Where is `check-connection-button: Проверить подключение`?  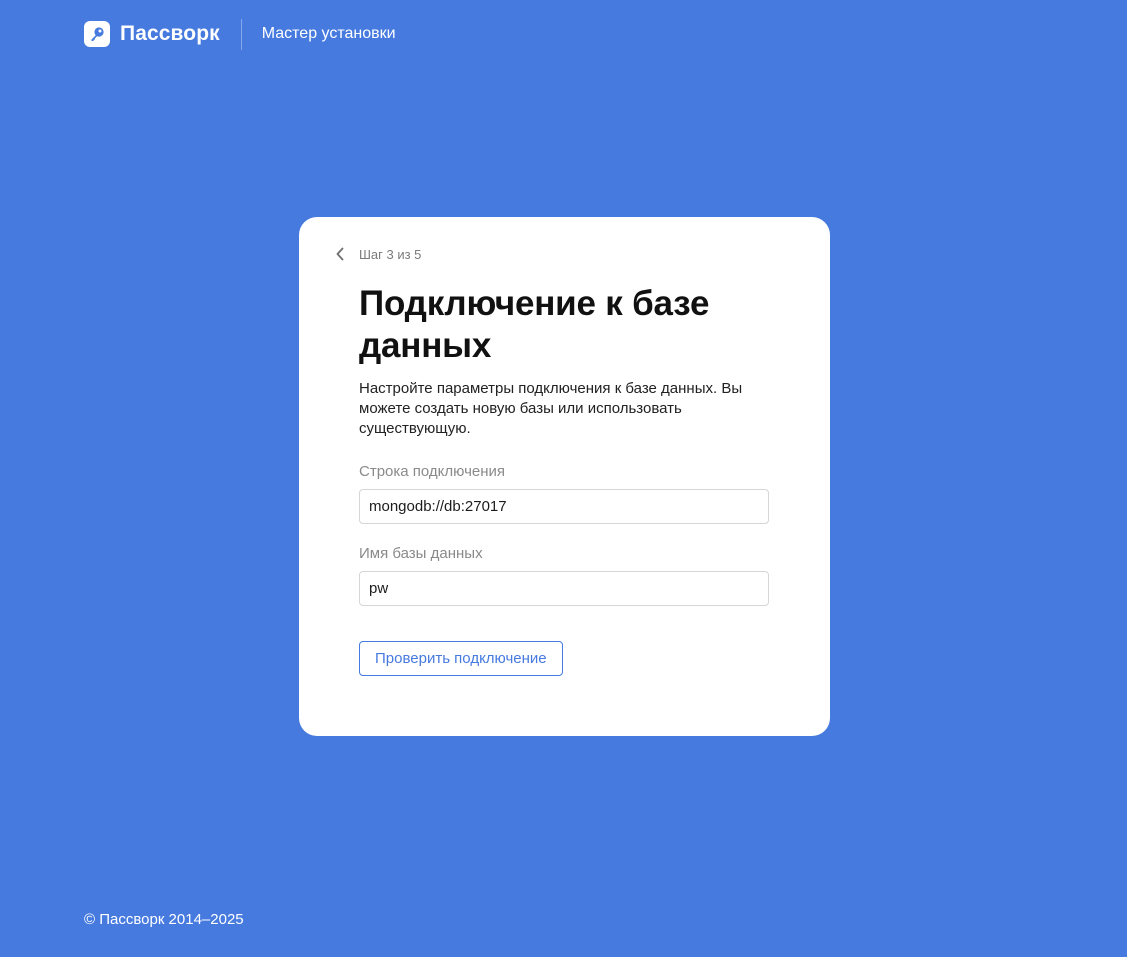
check-connection-button: Проверить подключение is located at coordinates (461, 658).